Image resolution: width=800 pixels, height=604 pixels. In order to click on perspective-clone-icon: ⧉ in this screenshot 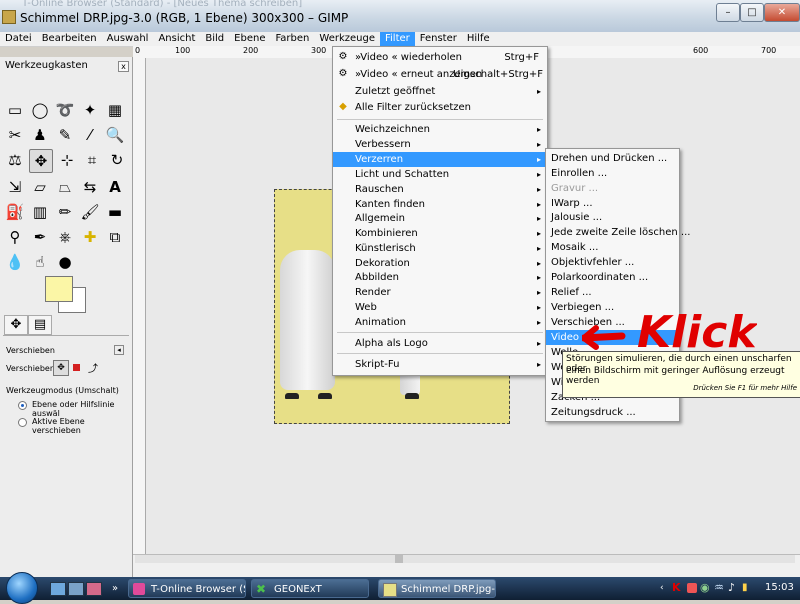, I will do `click(115, 237)`.